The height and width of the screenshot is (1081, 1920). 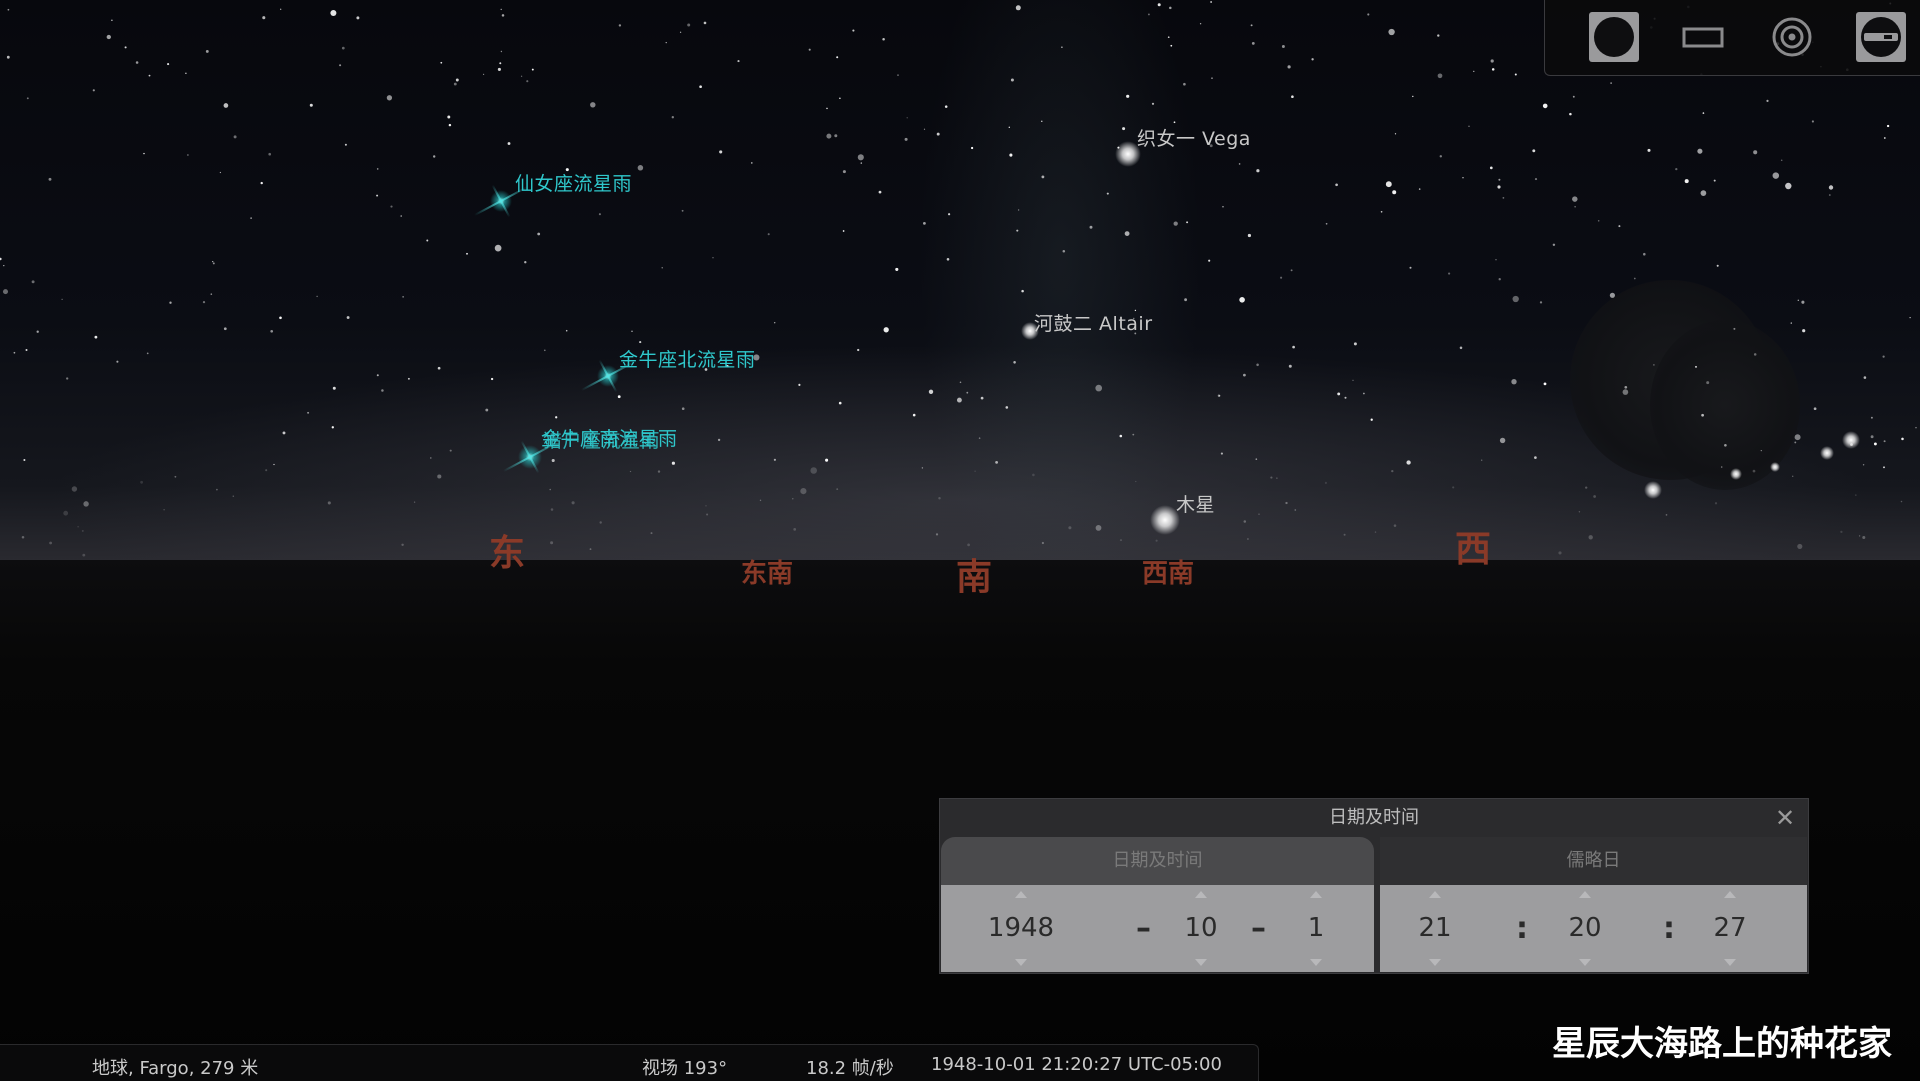 What do you see at coordinates (1195, 503) in the screenshot?
I see `planet-label-jupiter: 木星` at bounding box center [1195, 503].